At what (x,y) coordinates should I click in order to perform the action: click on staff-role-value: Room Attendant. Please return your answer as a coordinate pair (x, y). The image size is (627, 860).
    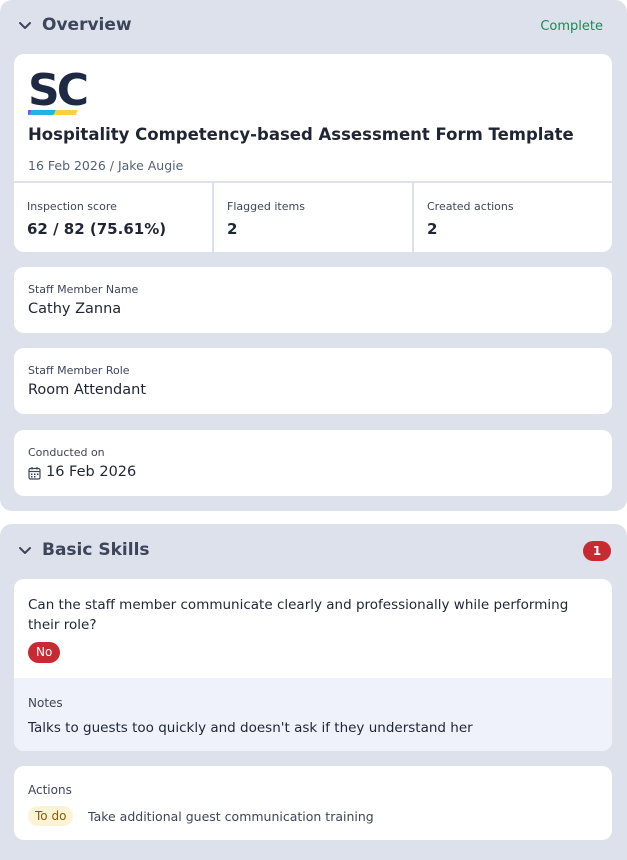
    Looking at the image, I should click on (87, 390).